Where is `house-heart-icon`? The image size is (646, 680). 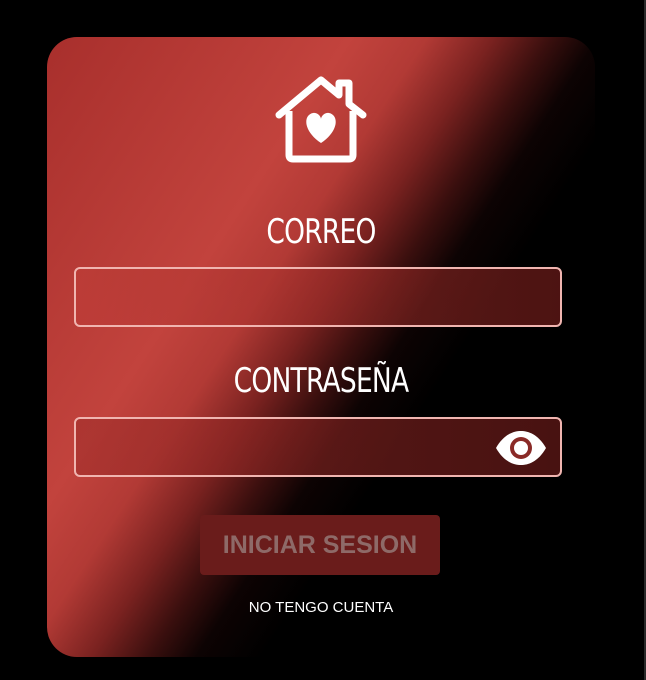 house-heart-icon is located at coordinates (321, 119).